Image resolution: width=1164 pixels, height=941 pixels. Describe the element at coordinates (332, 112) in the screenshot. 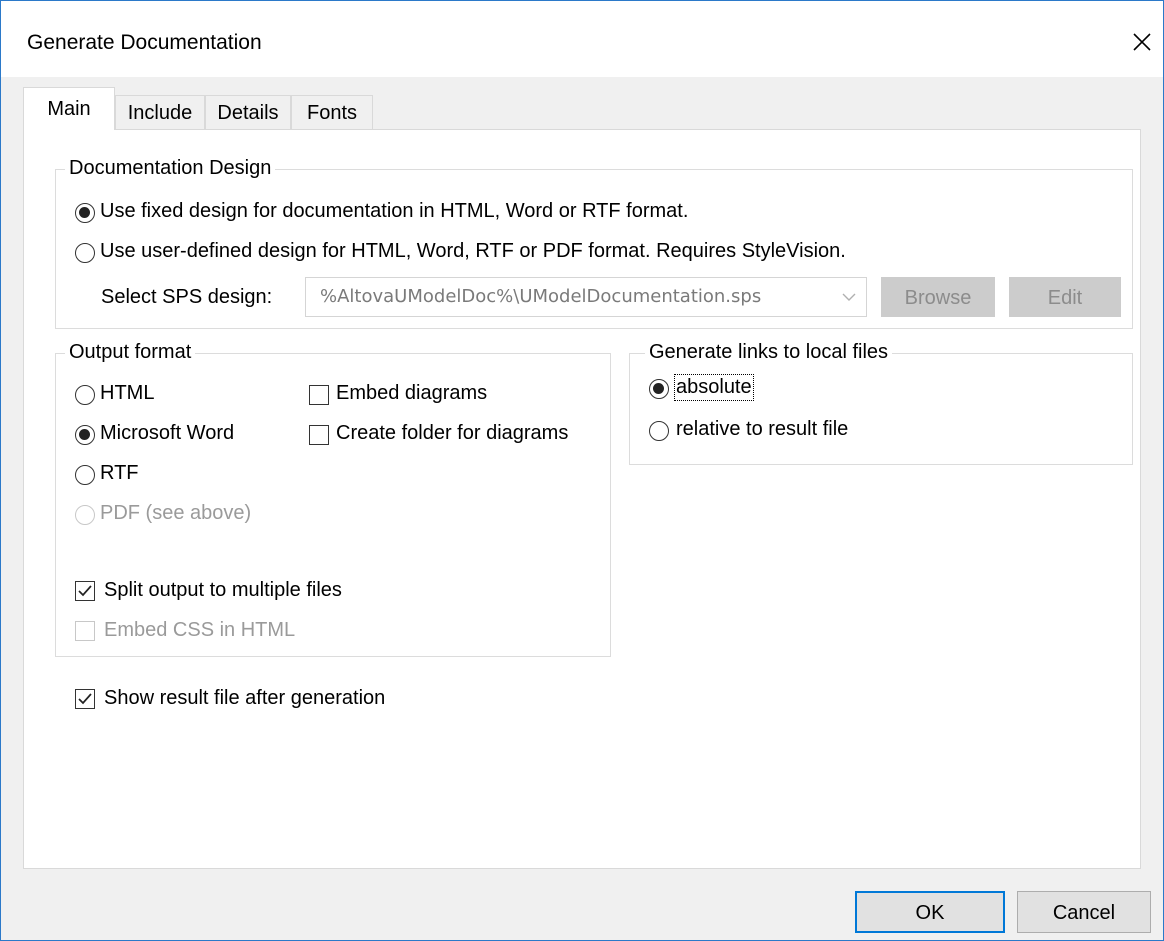

I see `tab-fonts: Fonts` at that location.